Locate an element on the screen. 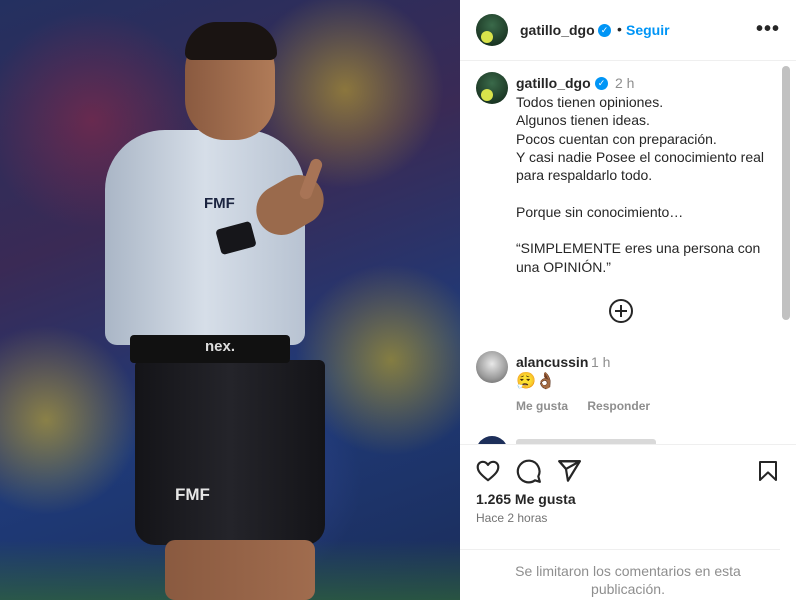  heart-icon is located at coordinates (488, 471).